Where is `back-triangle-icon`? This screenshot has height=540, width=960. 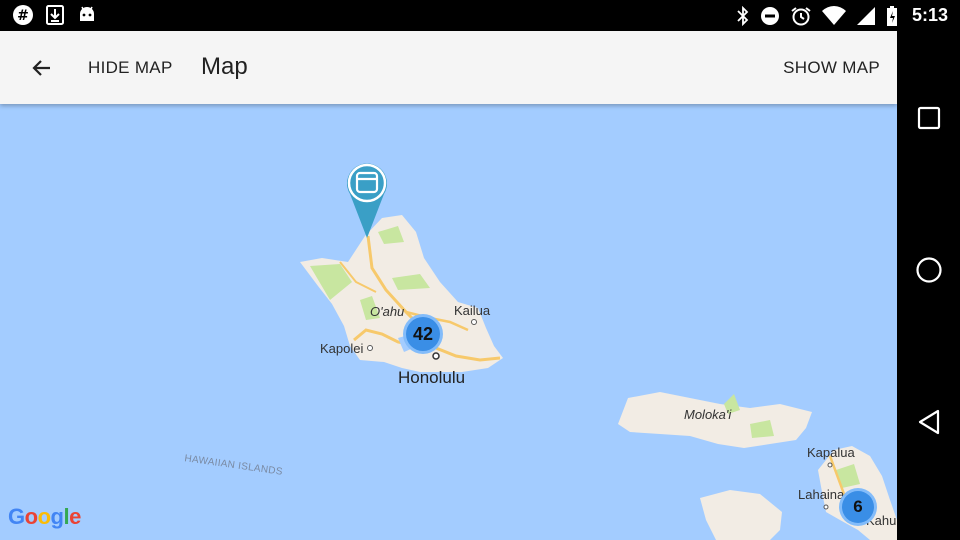
back-triangle-icon is located at coordinates (928, 422).